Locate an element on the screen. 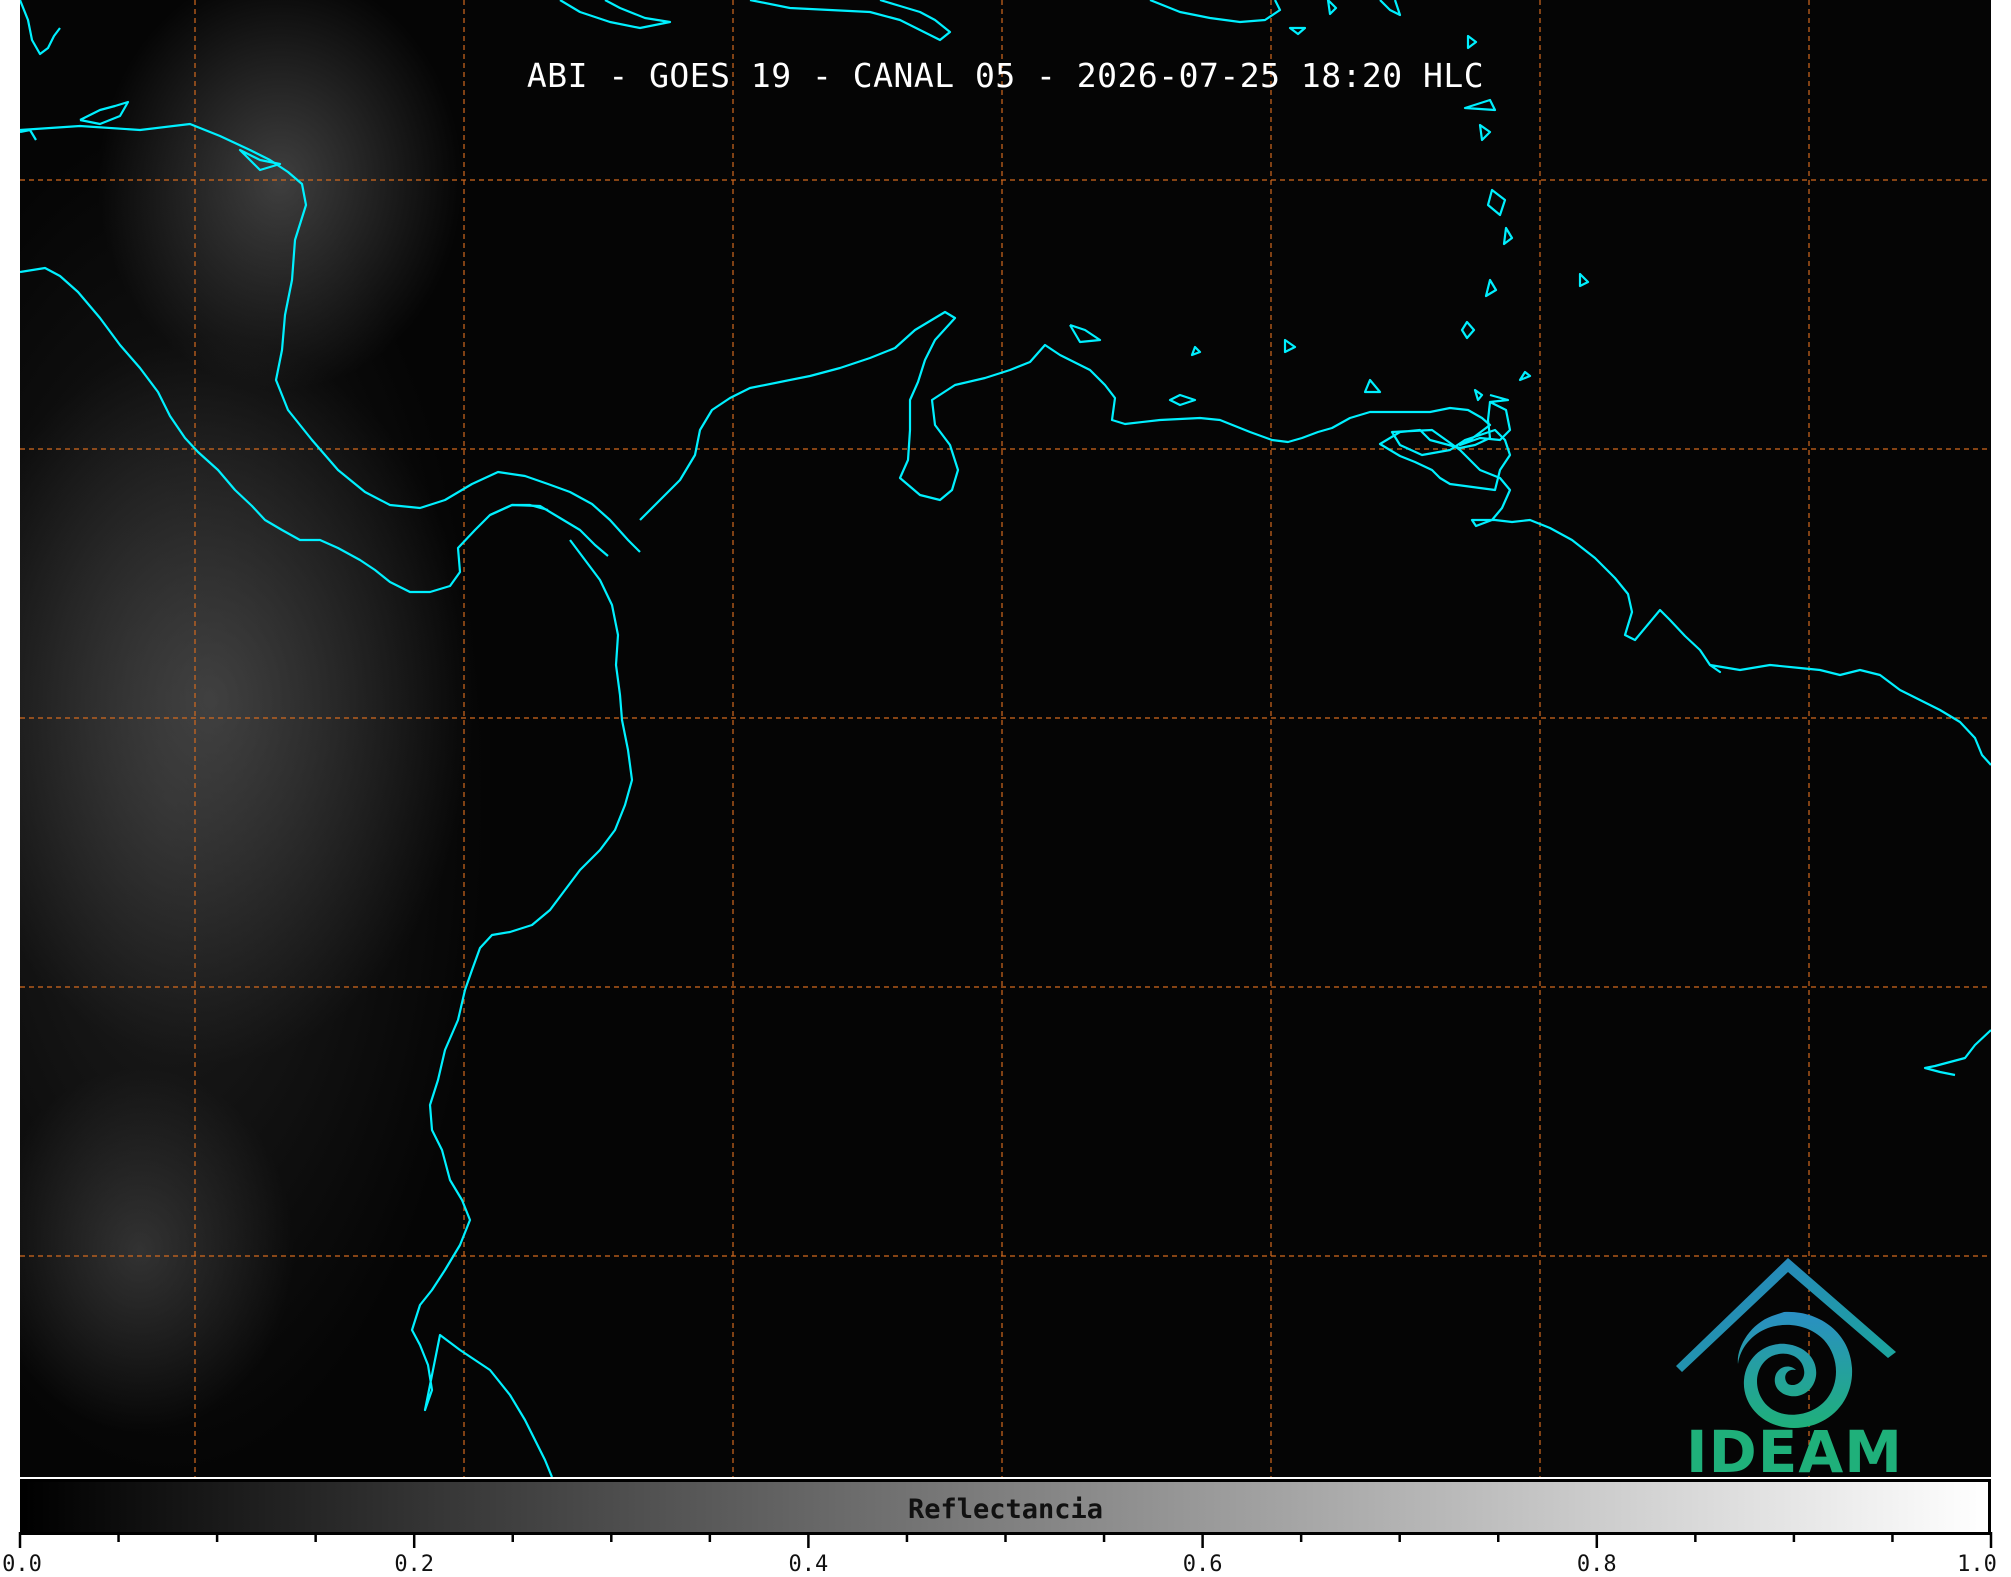  colorbar-tick-label: 1.0 is located at coordinates (1977, 1564).